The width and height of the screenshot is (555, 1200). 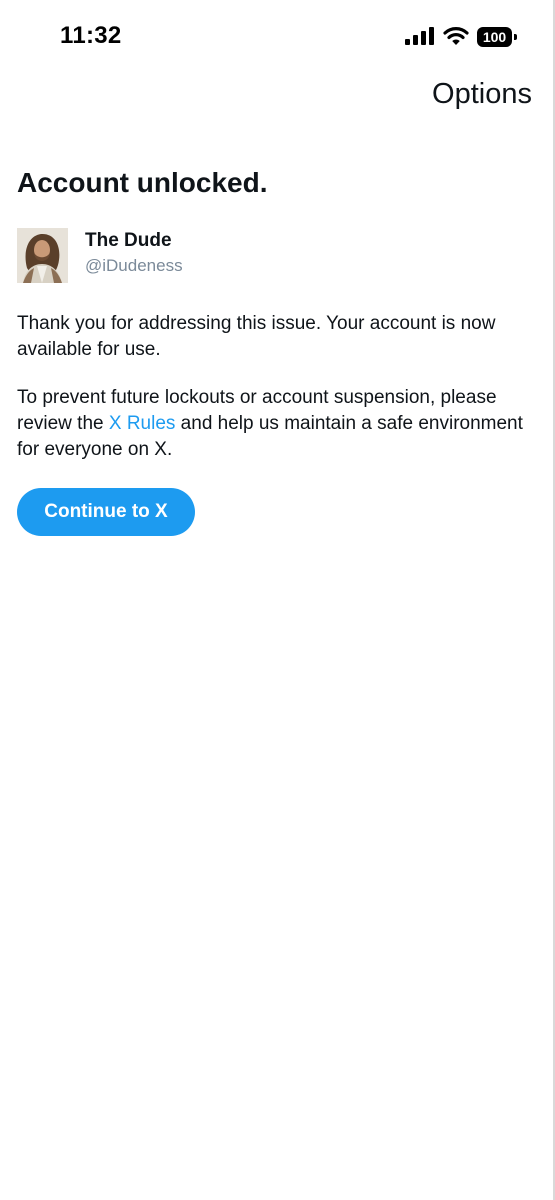 What do you see at coordinates (106, 512) in the screenshot?
I see `continue-button: Continue to X` at bounding box center [106, 512].